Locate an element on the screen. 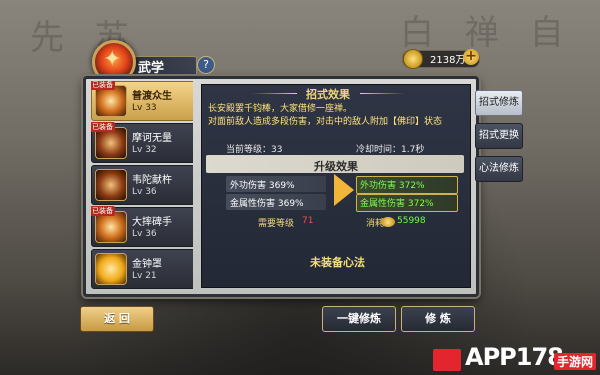 This screenshot has width=600, height=375. skill-name: 摩诃无量 is located at coordinates (152, 138).